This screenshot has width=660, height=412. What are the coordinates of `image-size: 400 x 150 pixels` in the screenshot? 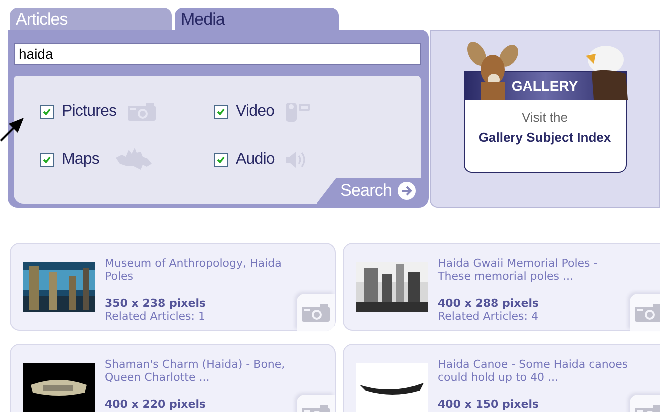 It's located at (489, 404).